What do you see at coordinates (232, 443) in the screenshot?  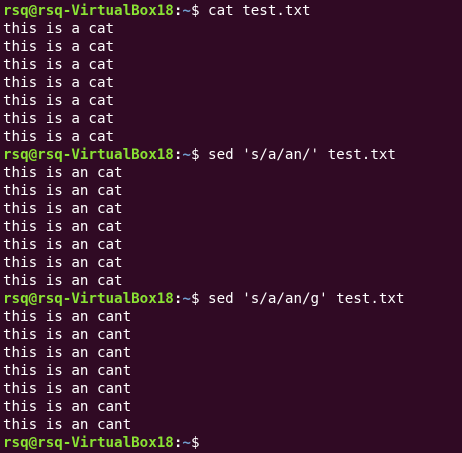 I see `prompt-line: rsq@rsq-VirtualBox18:~$` at bounding box center [232, 443].